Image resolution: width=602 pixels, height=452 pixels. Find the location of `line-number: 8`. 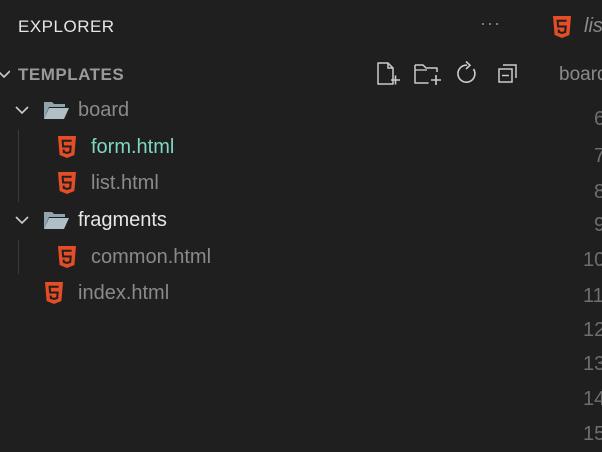

line-number: 8 is located at coordinates (598, 192).